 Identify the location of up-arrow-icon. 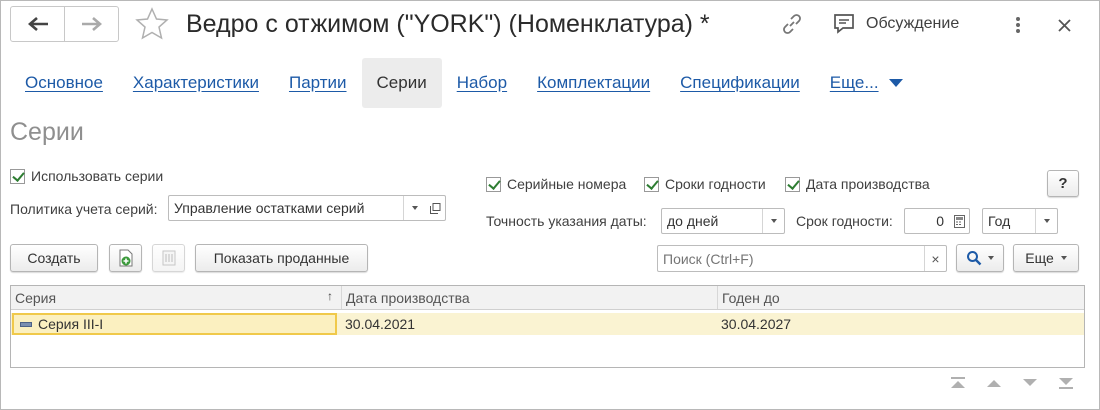
(994, 383).